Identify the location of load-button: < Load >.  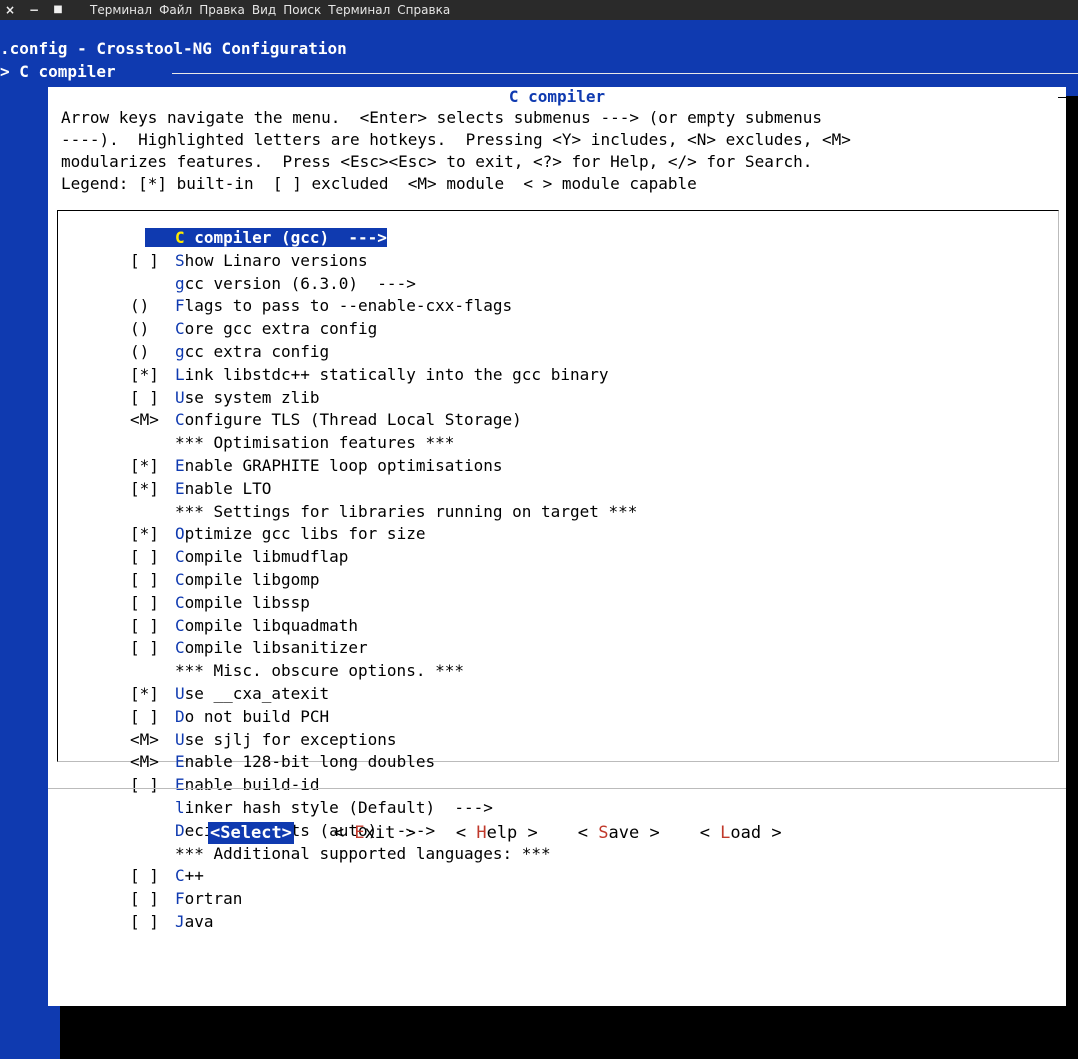
(741, 833).